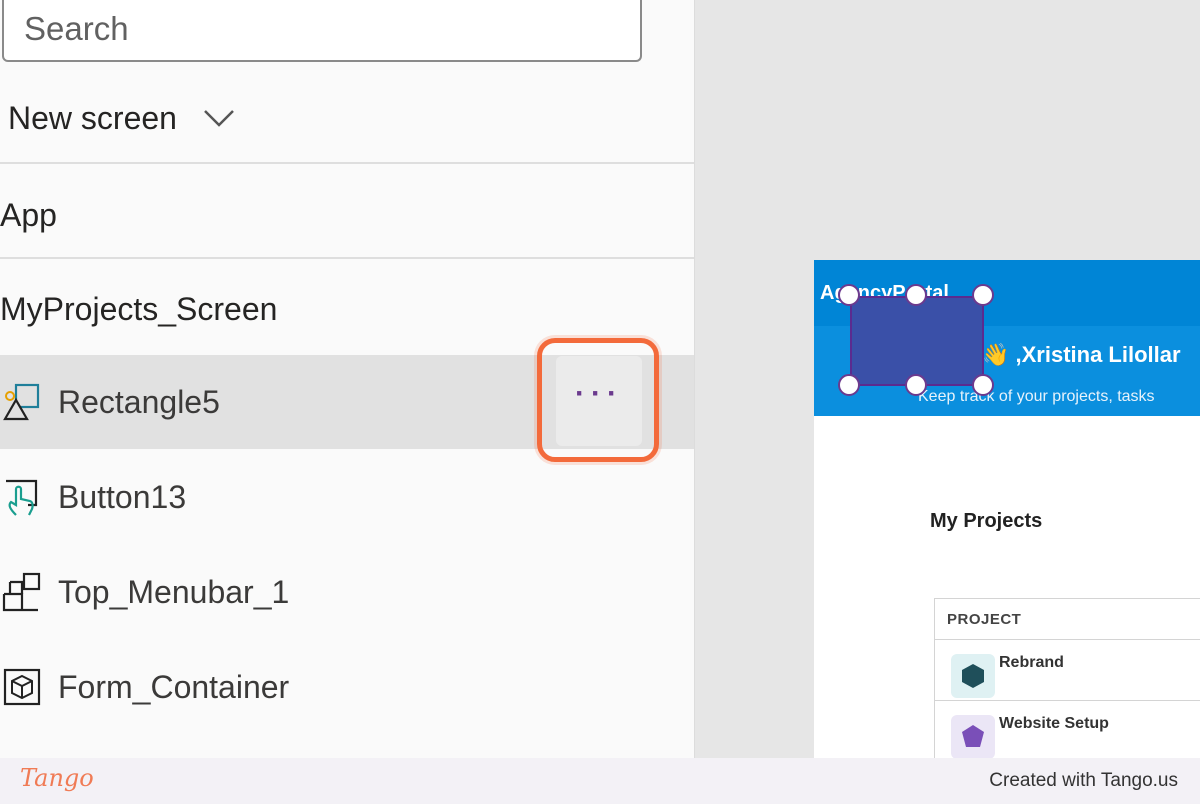 The height and width of the screenshot is (804, 1200). Describe the element at coordinates (347, 309) in the screenshot. I see `tree-item-screen: MyProjects_Screen` at that location.